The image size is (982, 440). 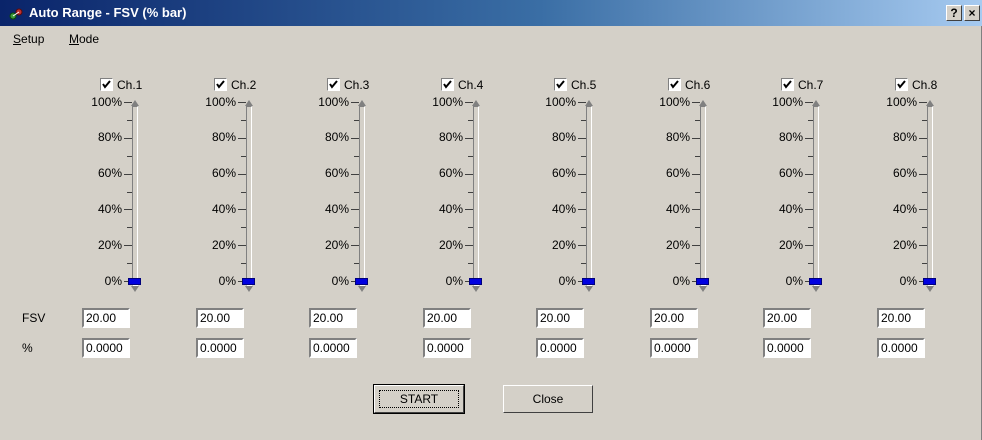 I want to click on window-title: Auto Range - FSV (% bar), so click(x=108, y=12).